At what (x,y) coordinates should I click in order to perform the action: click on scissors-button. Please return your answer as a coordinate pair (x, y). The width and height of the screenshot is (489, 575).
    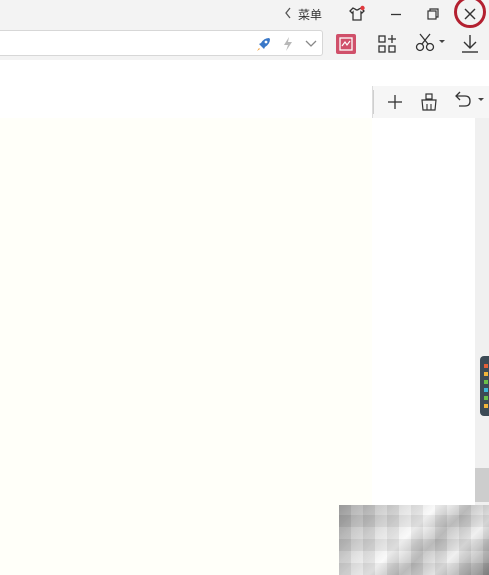
    Looking at the image, I should click on (431, 44).